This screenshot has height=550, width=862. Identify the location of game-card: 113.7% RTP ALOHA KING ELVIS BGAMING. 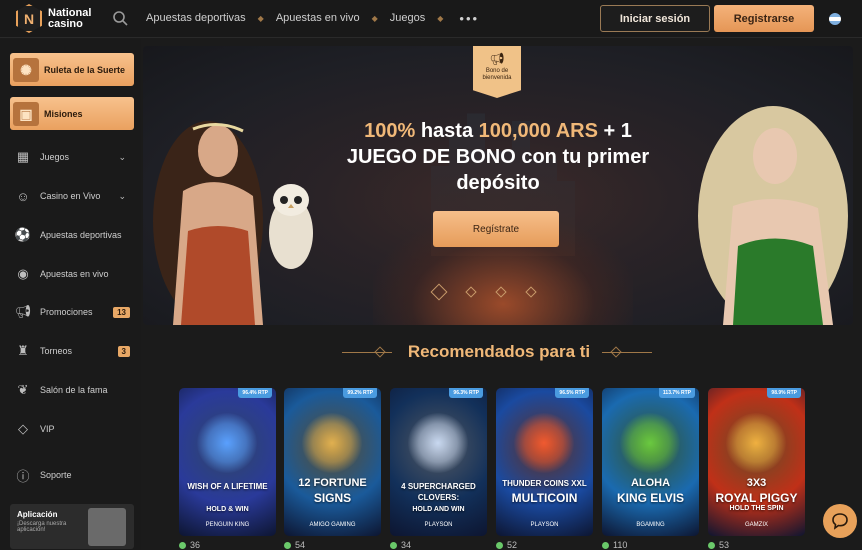
(650, 462).